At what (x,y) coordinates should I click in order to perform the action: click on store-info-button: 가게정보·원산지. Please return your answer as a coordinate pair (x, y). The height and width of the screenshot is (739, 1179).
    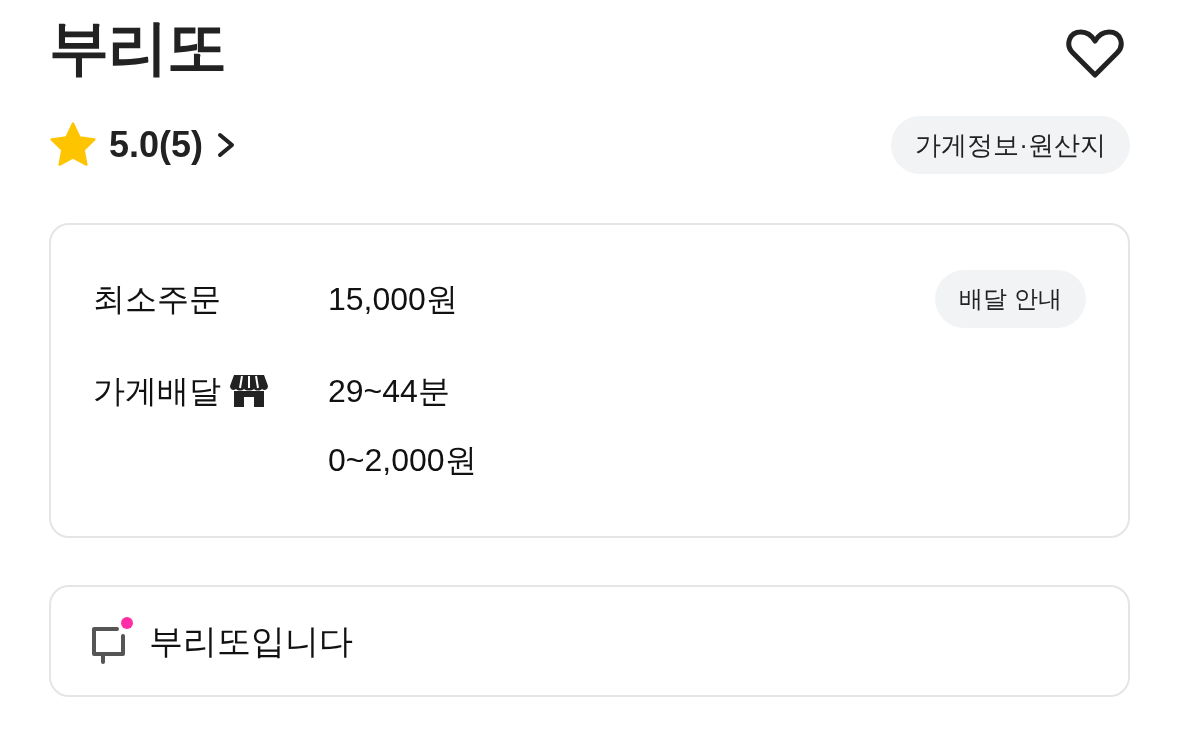
    Looking at the image, I should click on (1010, 145).